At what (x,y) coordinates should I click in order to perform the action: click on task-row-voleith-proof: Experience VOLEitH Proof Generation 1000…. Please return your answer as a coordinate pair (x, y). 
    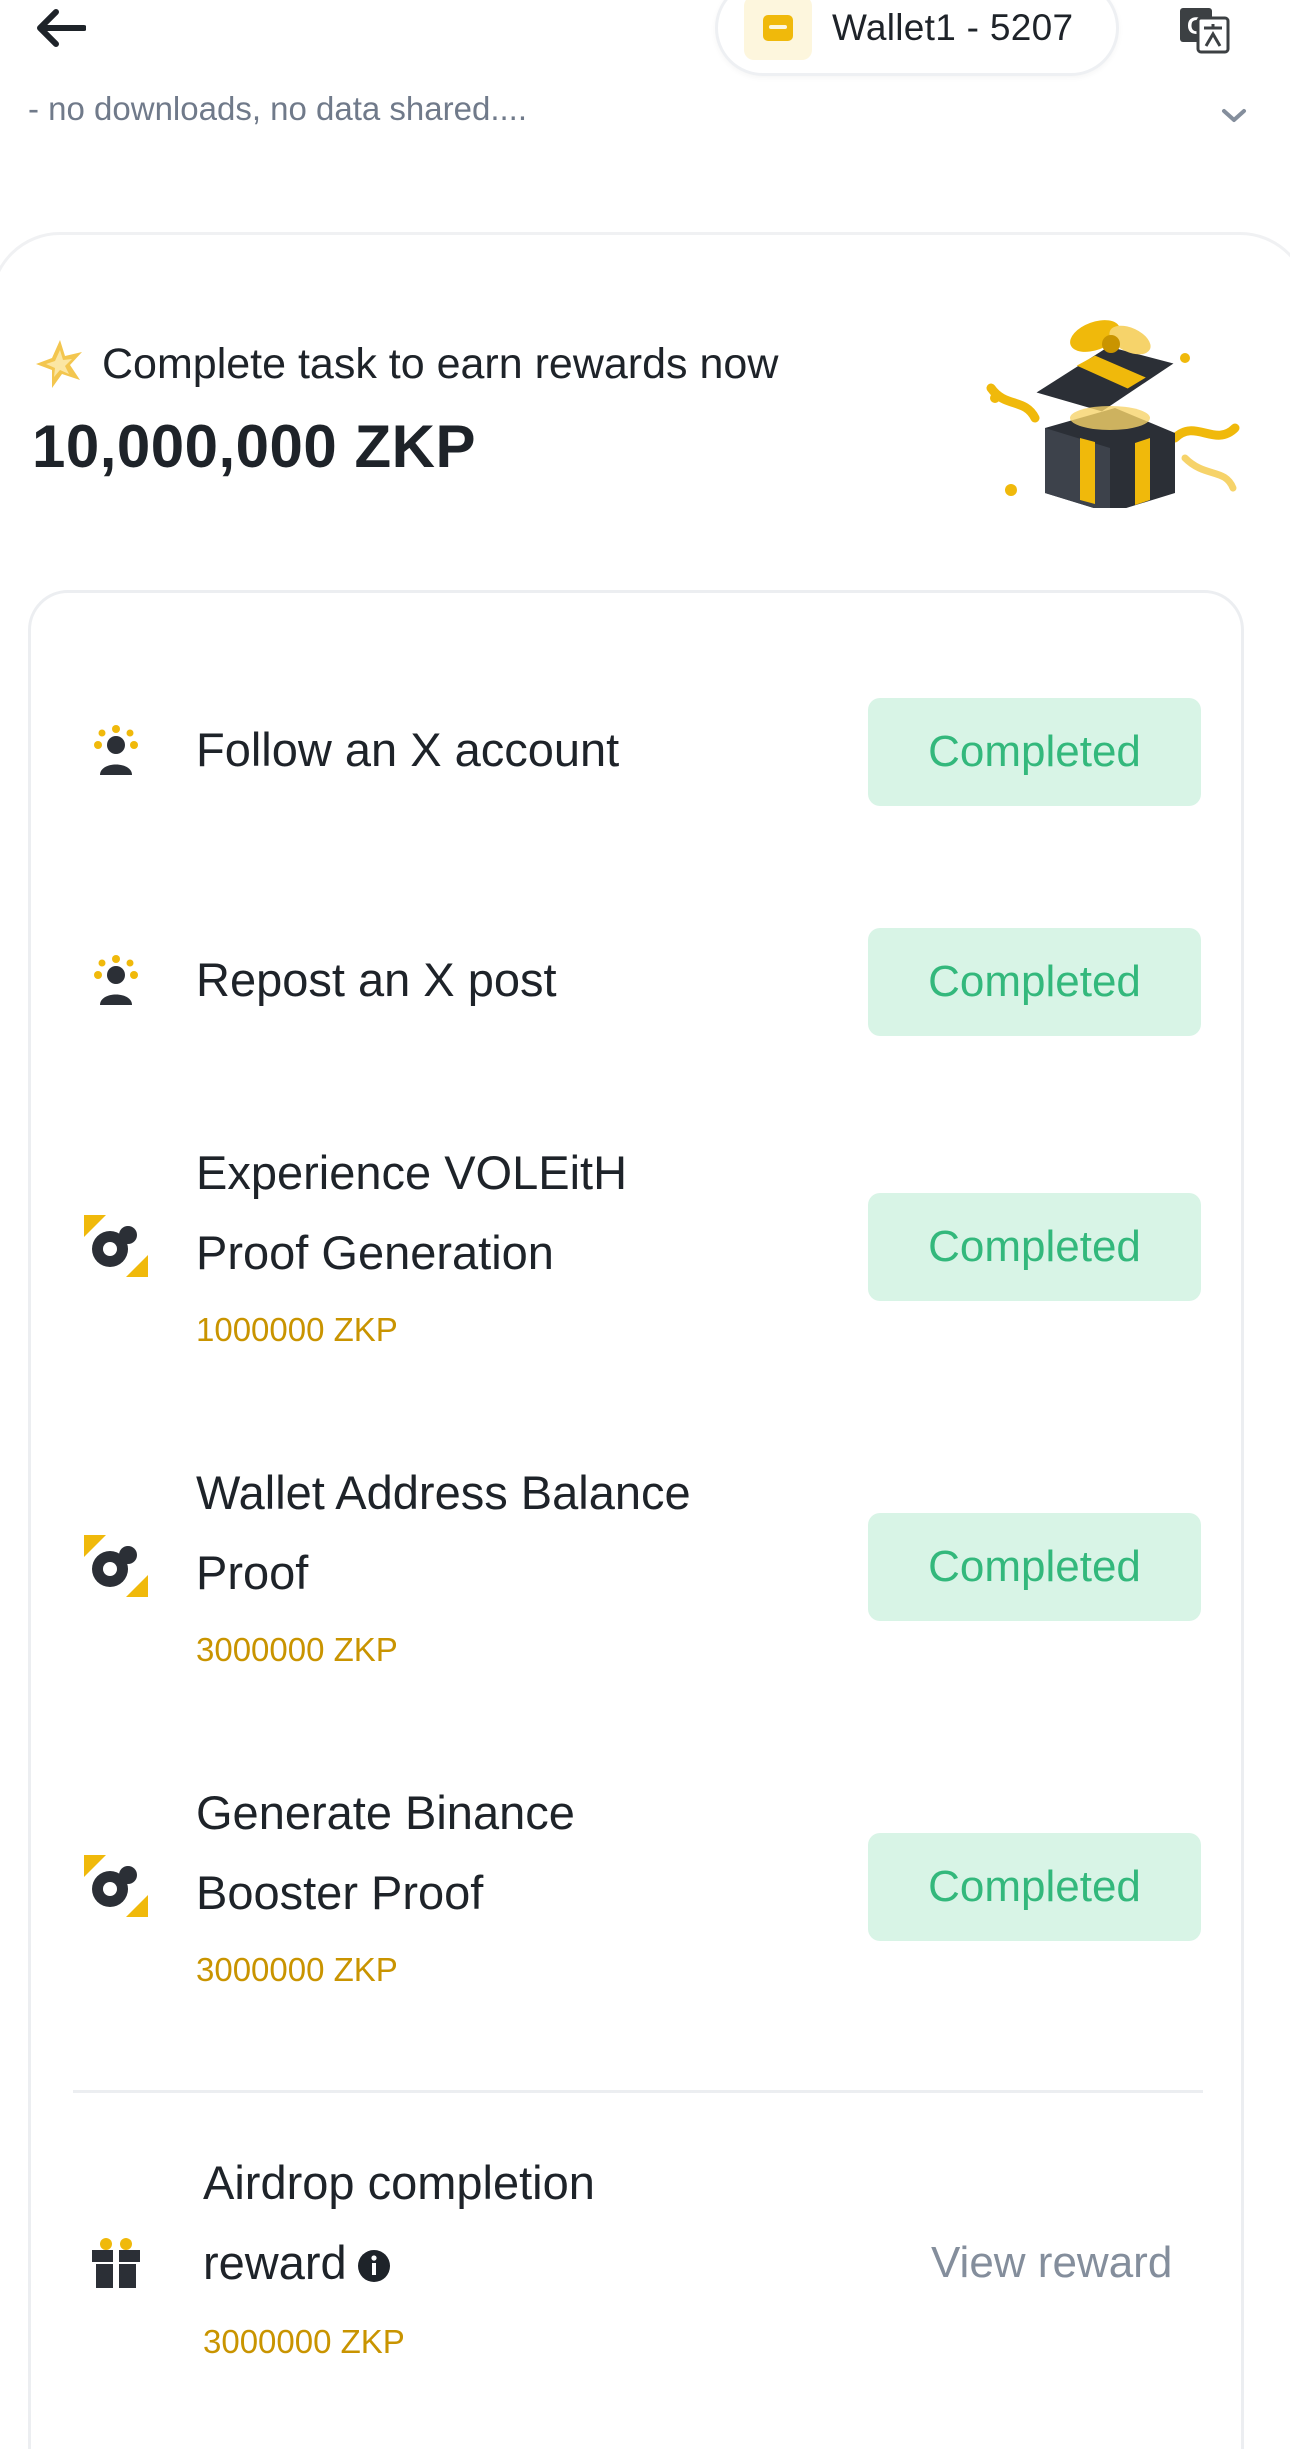
    Looking at the image, I should click on (639, 1253).